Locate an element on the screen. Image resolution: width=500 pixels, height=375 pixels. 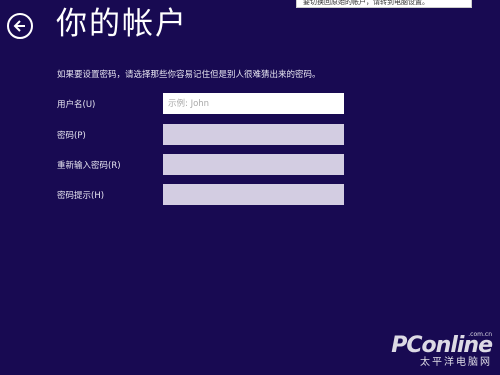
username-input is located at coordinates (253, 103).